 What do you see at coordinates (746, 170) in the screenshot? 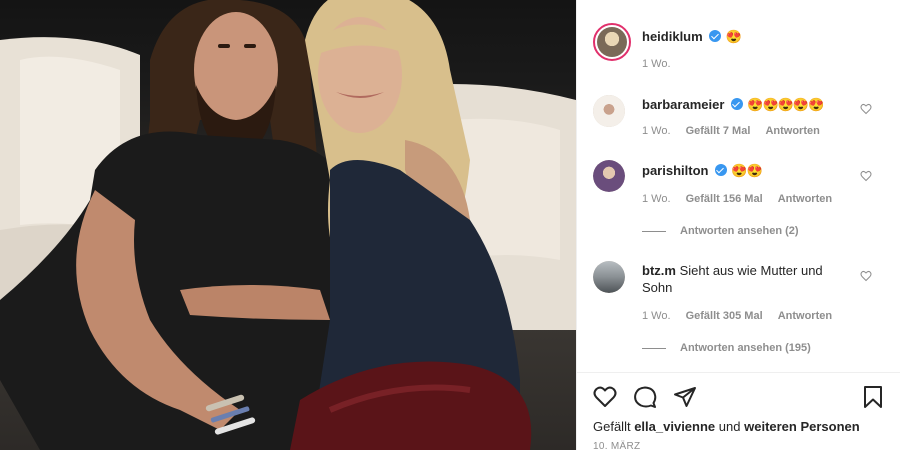
I see `comment-text: 😍😍` at bounding box center [746, 170].